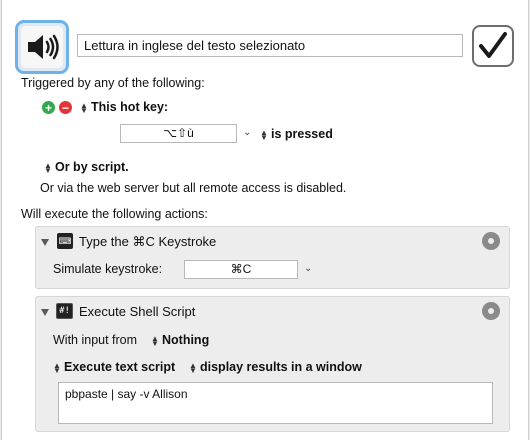 The height and width of the screenshot is (440, 530). I want to click on remove-trigger-button: −, so click(65, 107).